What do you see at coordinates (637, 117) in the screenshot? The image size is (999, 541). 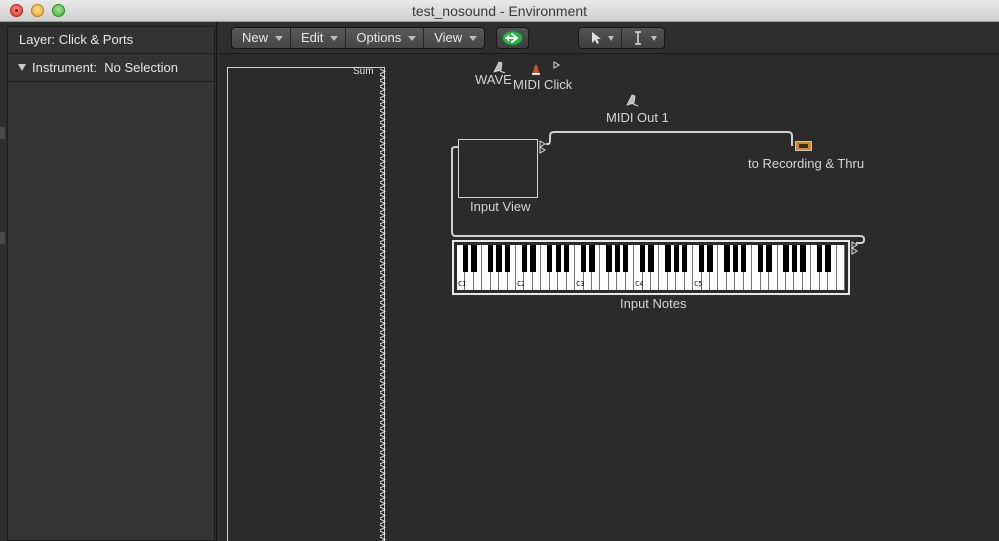 I see `midi-out-label: MIDI Out 1` at bounding box center [637, 117].